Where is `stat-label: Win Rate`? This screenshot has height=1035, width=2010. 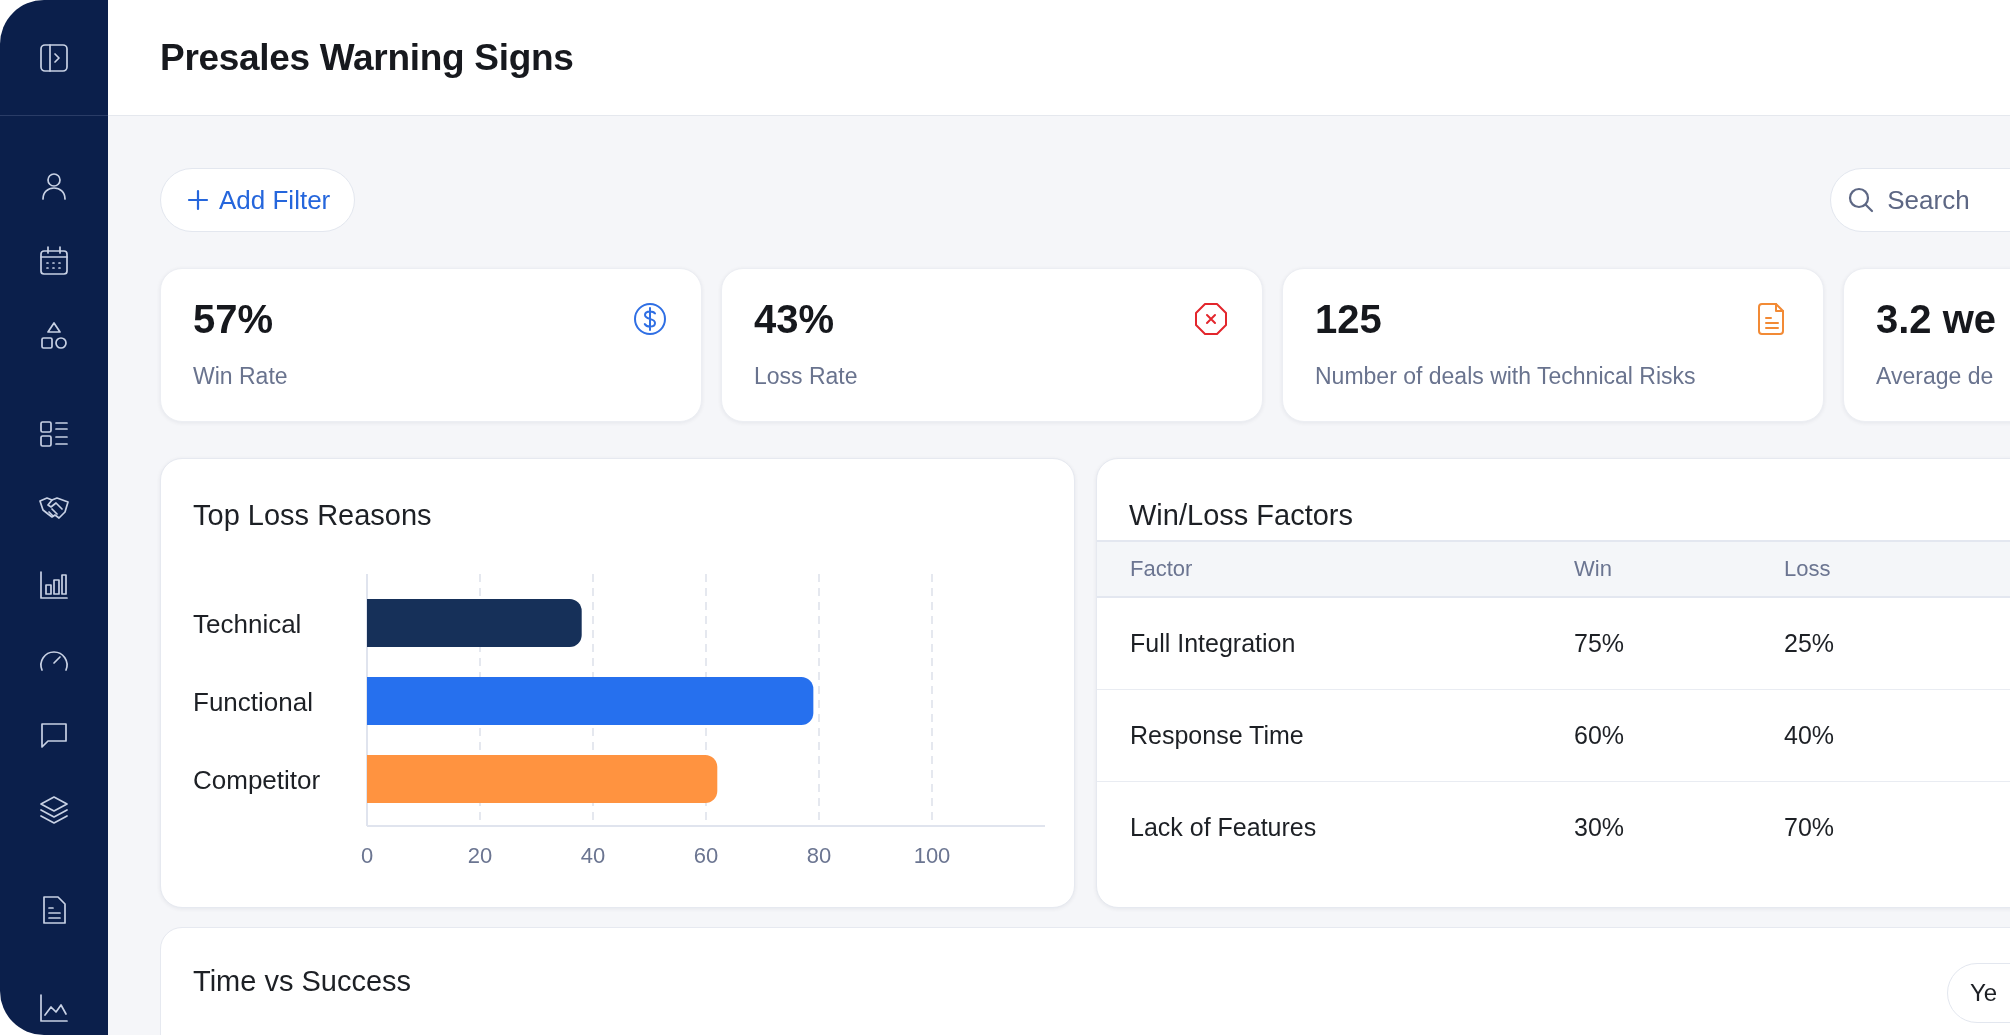 stat-label: Win Rate is located at coordinates (241, 376).